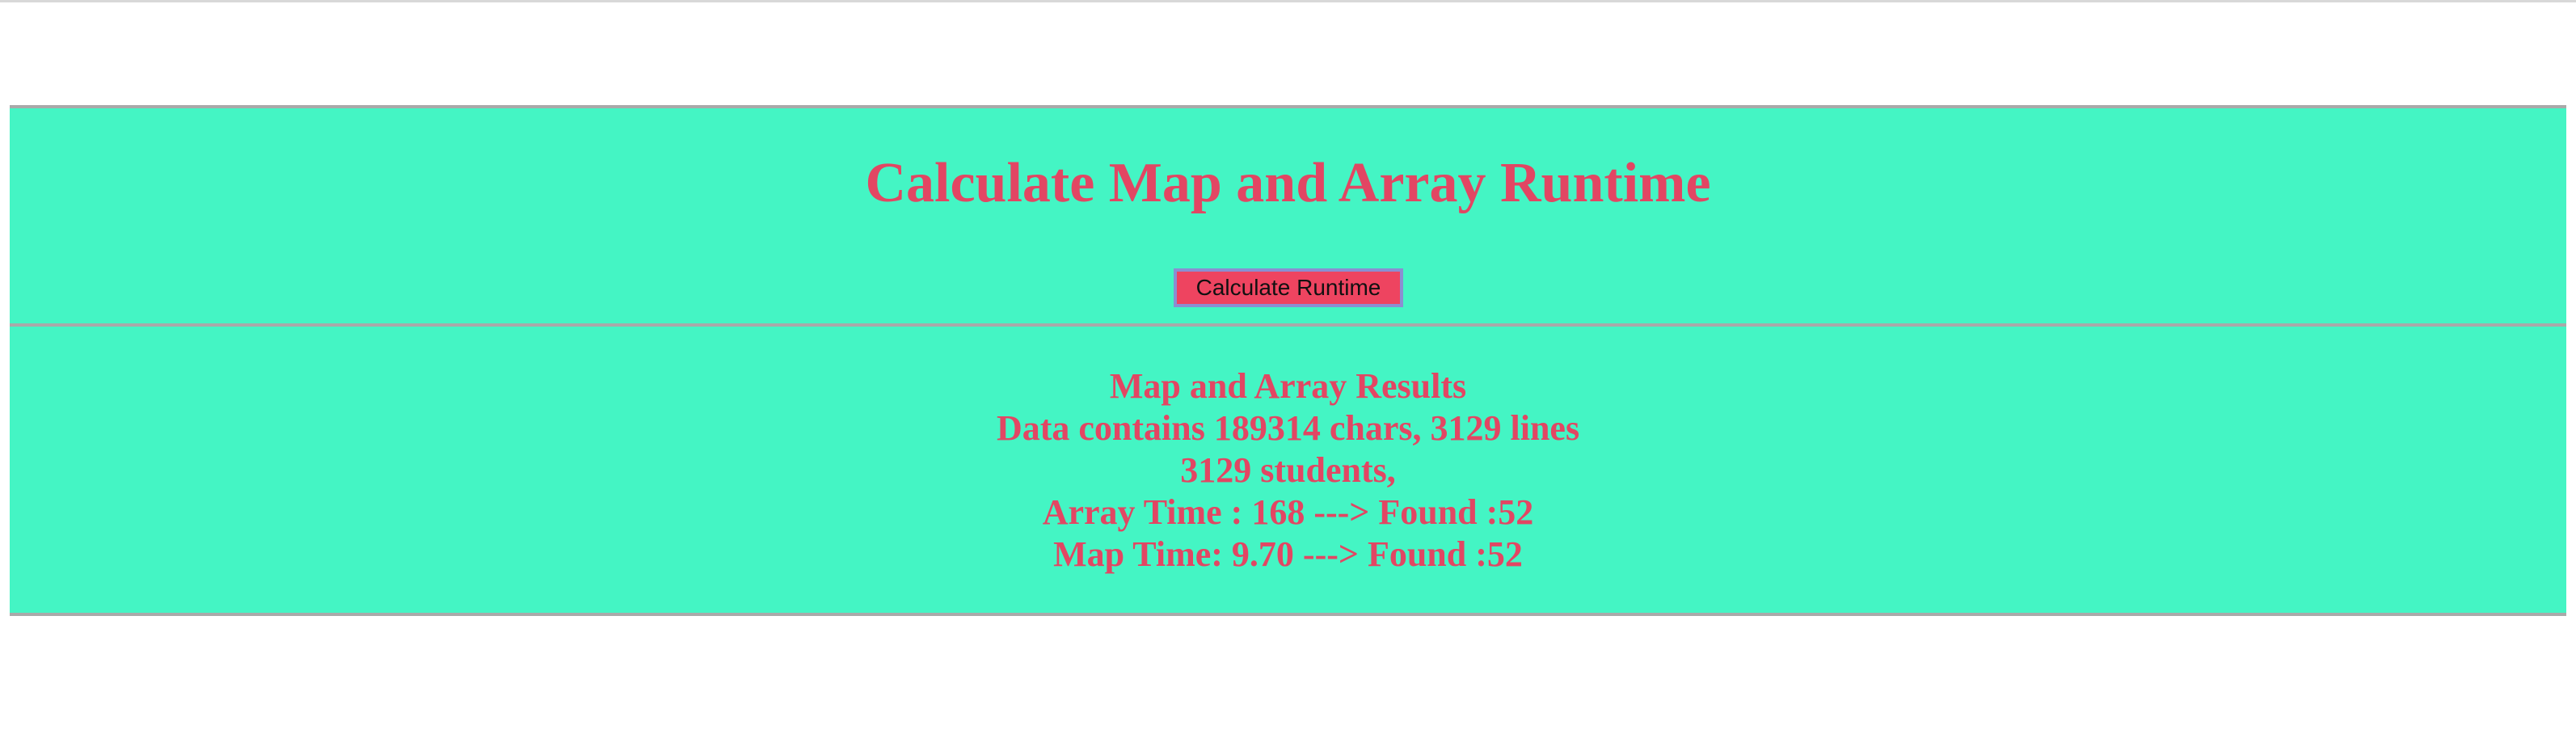 The height and width of the screenshot is (751, 2576). I want to click on data-summary-line: Data contains 189314 chars, 3129 lines, so click(1288, 428).